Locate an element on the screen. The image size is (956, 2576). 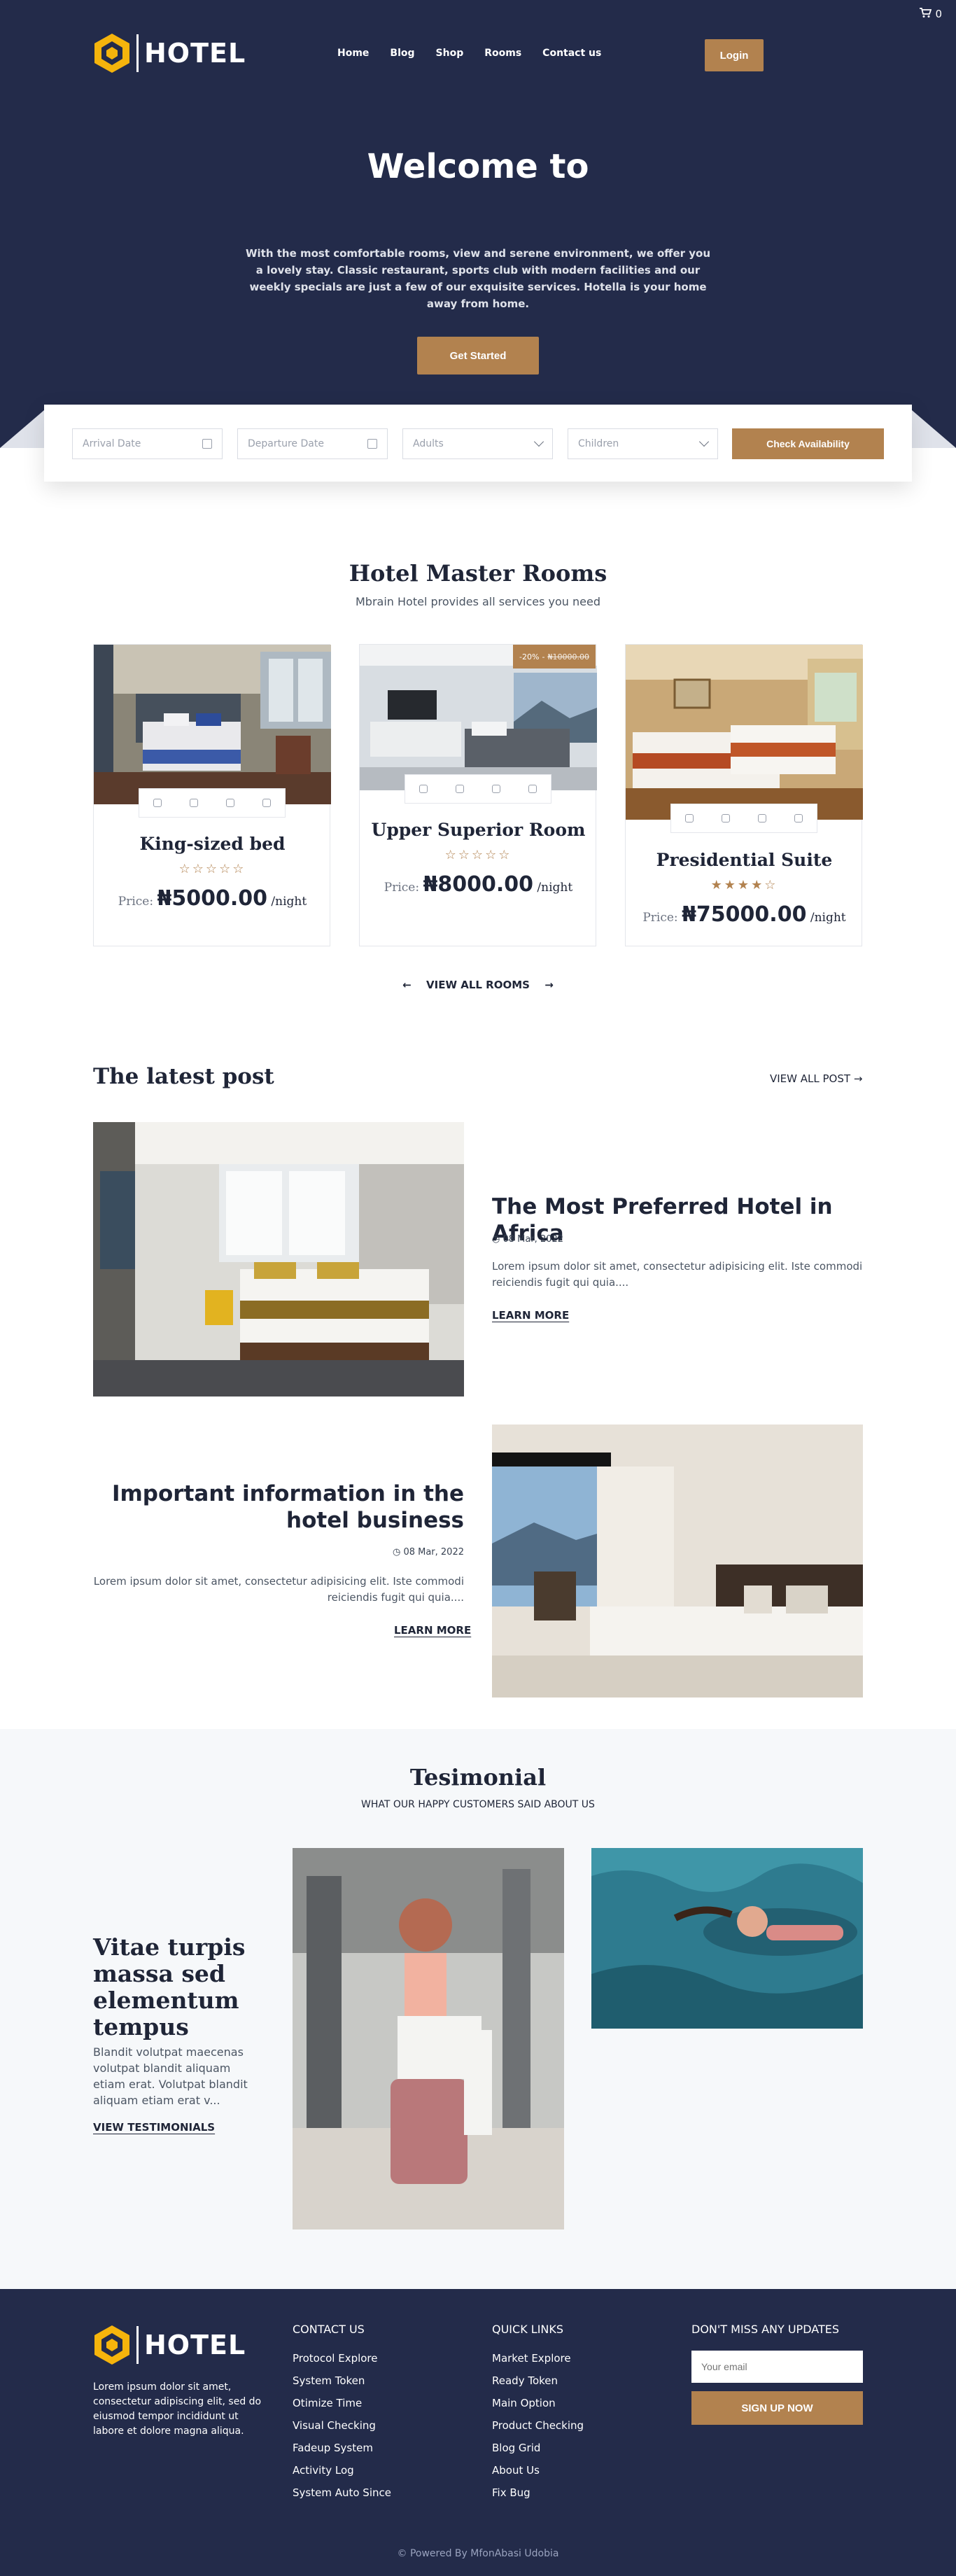
logo-word: HOTEL is located at coordinates (195, 53).